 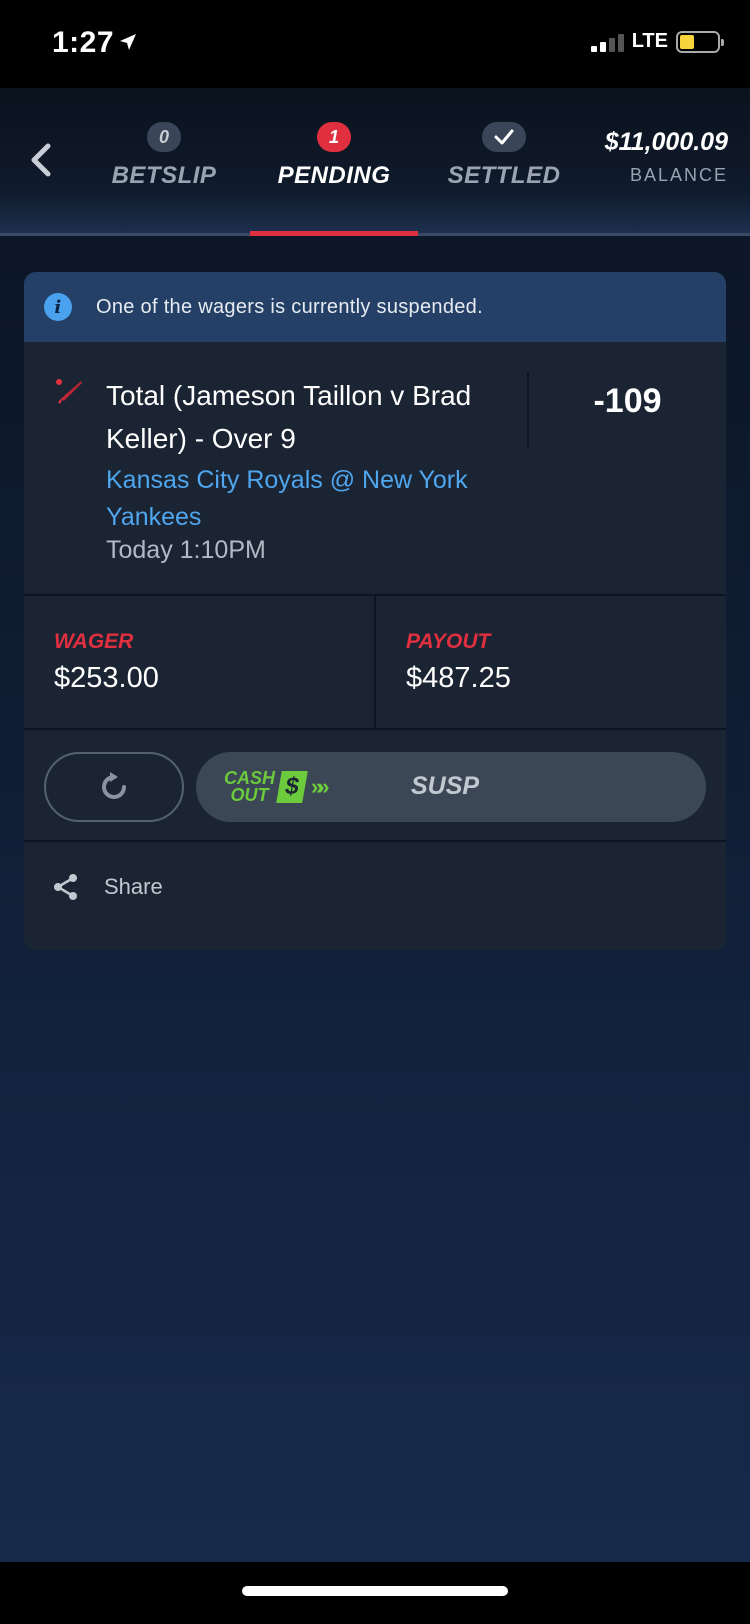 What do you see at coordinates (128, 42) in the screenshot?
I see `location-arrow-icon` at bounding box center [128, 42].